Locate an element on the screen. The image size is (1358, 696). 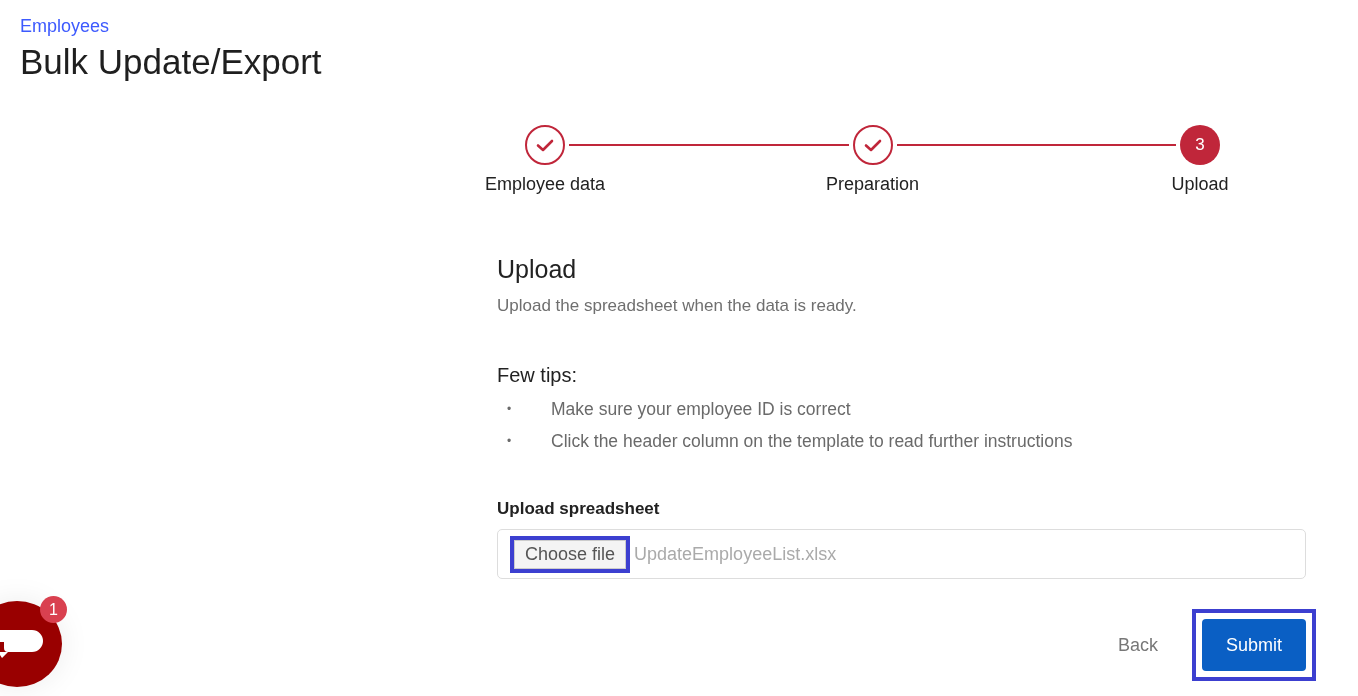
file-name: UpdateEmployeeList.xlsx is located at coordinates (735, 554).